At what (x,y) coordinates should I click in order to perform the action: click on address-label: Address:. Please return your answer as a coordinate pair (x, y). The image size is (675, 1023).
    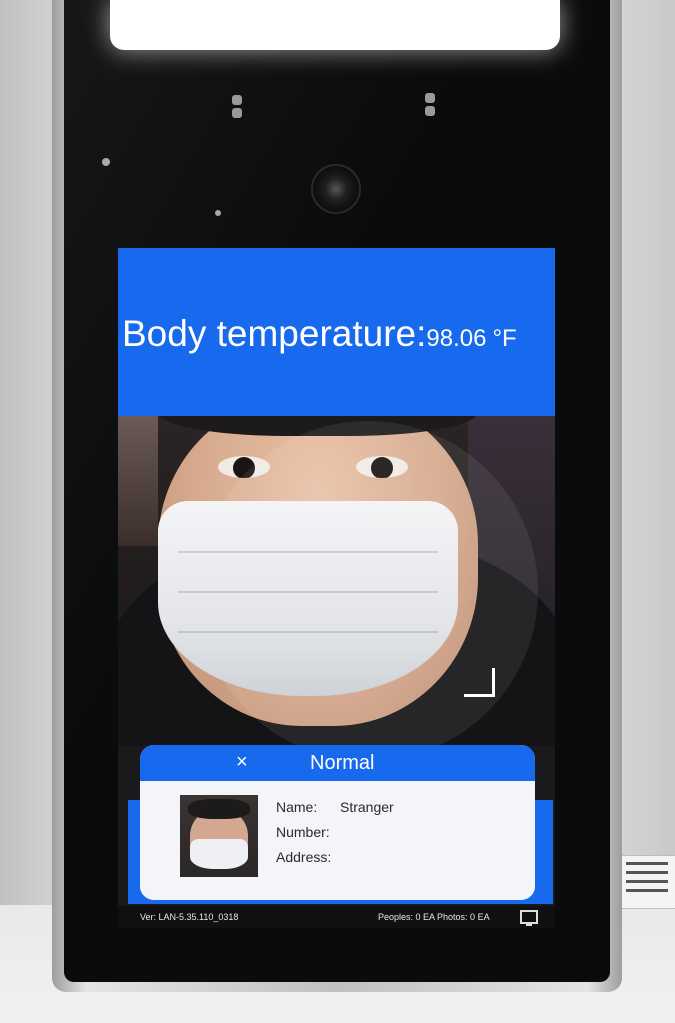
    Looking at the image, I should click on (304, 857).